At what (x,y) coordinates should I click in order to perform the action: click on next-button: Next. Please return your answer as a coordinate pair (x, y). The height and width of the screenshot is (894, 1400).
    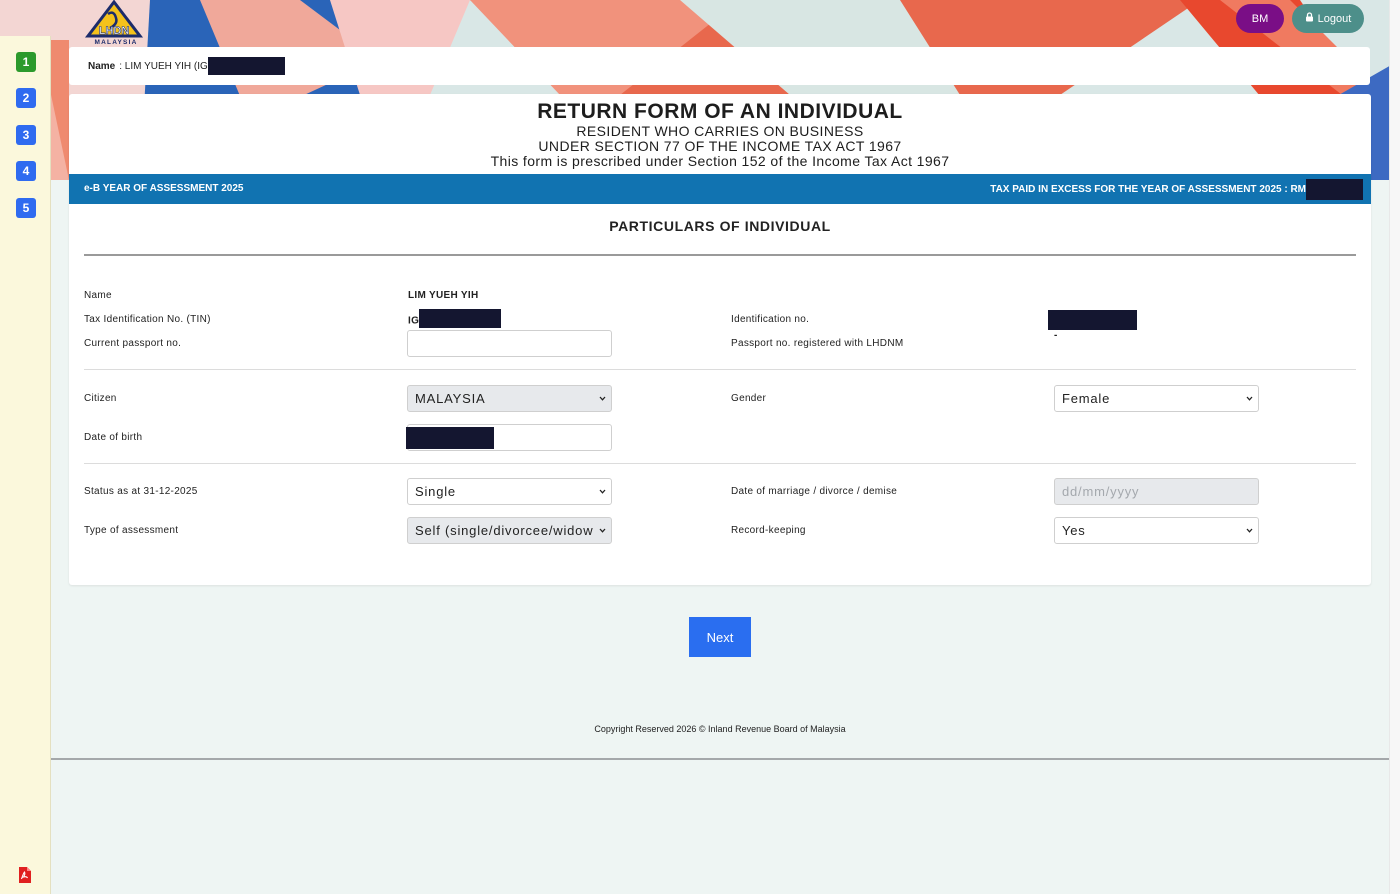
    Looking at the image, I should click on (720, 637).